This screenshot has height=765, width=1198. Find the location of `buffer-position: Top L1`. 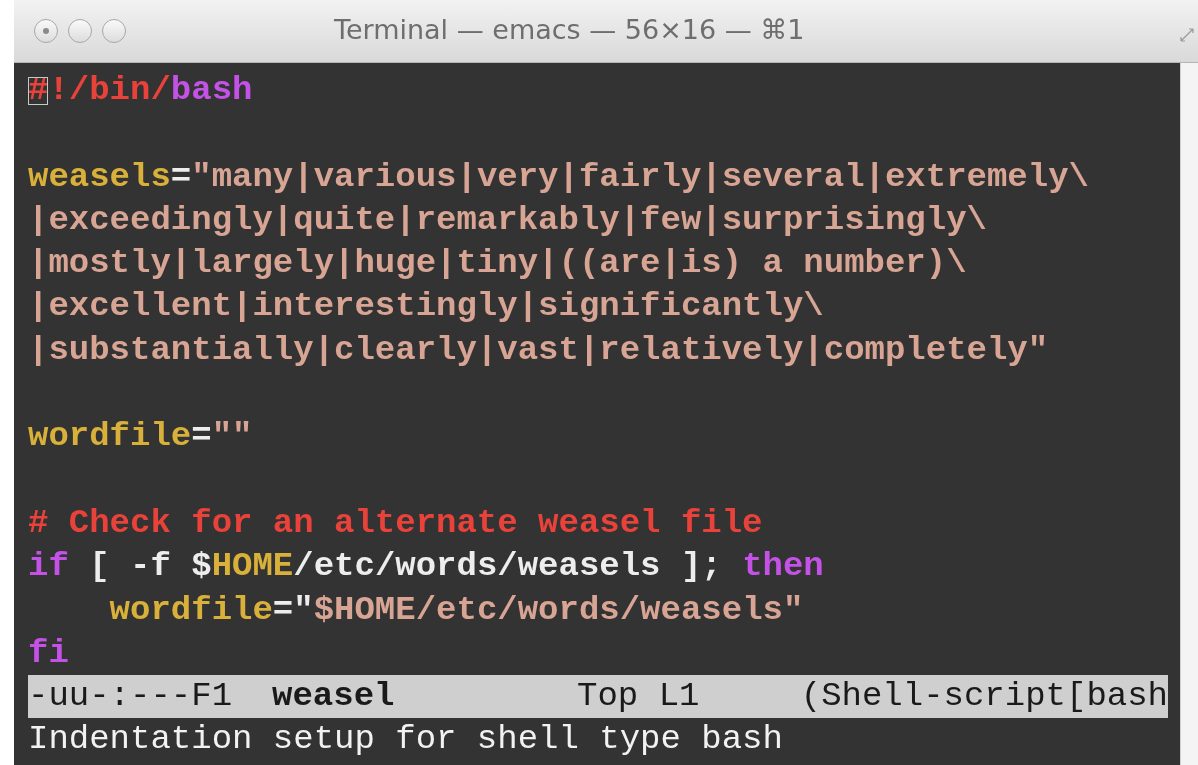

buffer-position: Top L1 is located at coordinates (639, 697).